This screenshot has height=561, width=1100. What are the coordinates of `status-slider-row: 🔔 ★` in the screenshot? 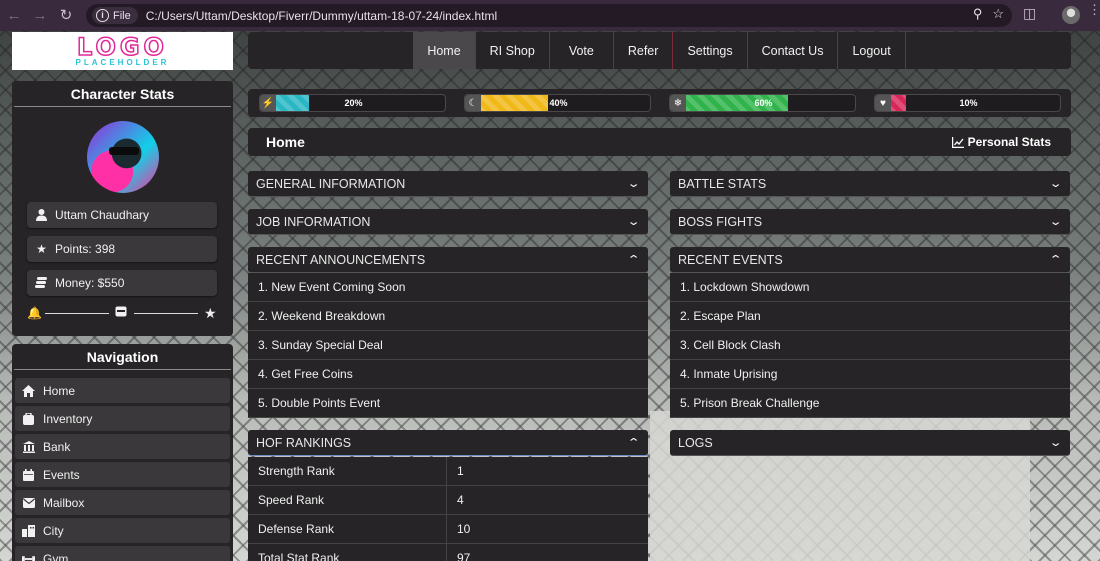 It's located at (123, 313).